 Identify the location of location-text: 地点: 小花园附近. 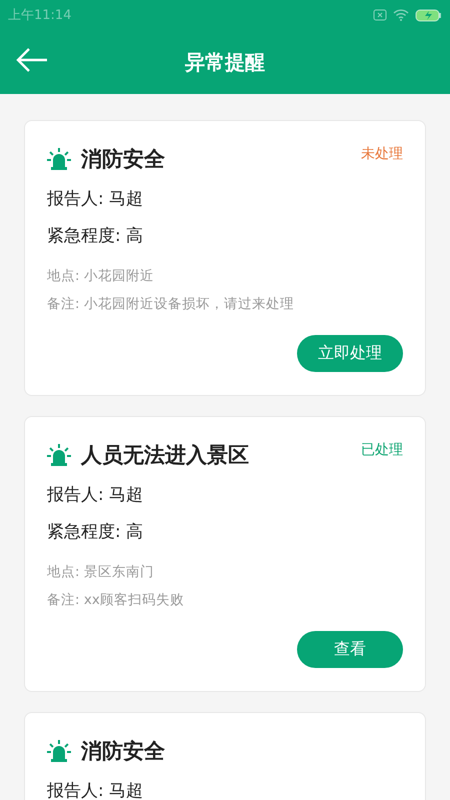
(101, 276).